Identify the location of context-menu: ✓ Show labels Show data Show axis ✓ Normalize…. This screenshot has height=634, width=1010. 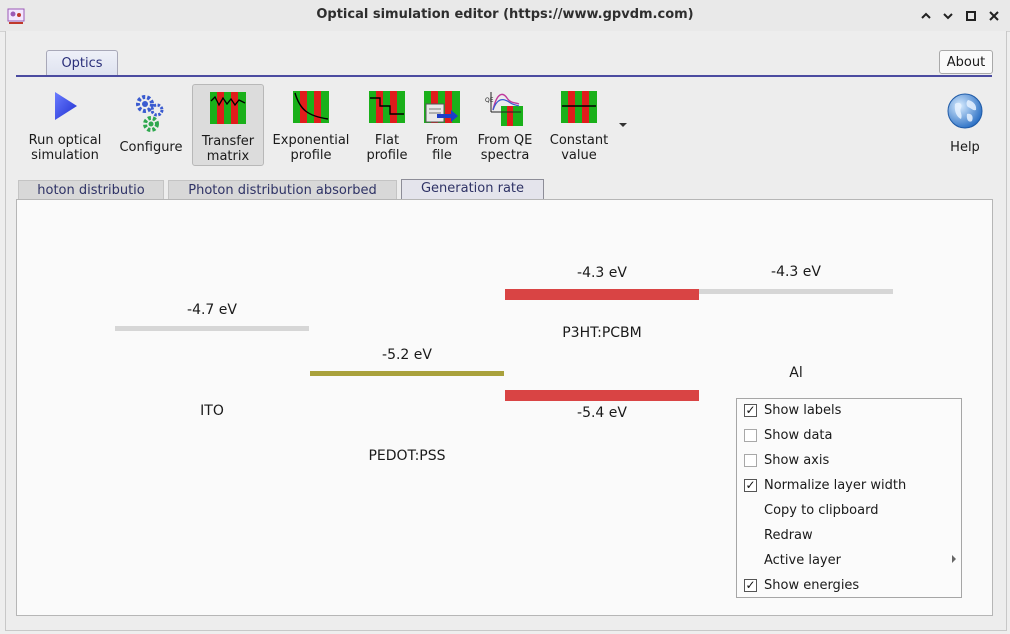
(849, 498).